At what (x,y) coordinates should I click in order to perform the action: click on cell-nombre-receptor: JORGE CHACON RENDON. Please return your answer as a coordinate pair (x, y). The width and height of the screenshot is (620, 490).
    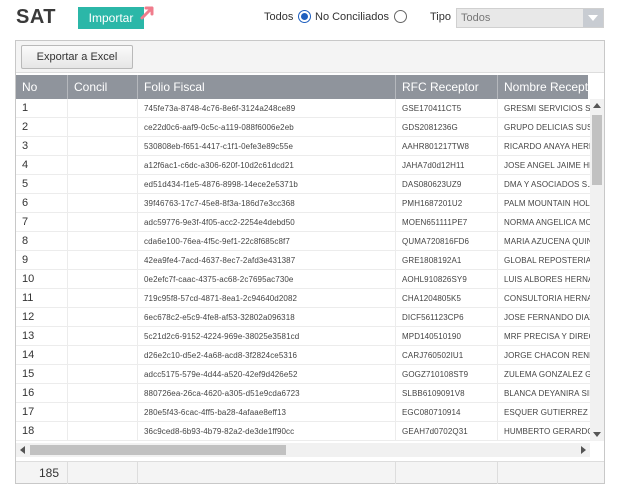
    Looking at the image, I should click on (544, 355).